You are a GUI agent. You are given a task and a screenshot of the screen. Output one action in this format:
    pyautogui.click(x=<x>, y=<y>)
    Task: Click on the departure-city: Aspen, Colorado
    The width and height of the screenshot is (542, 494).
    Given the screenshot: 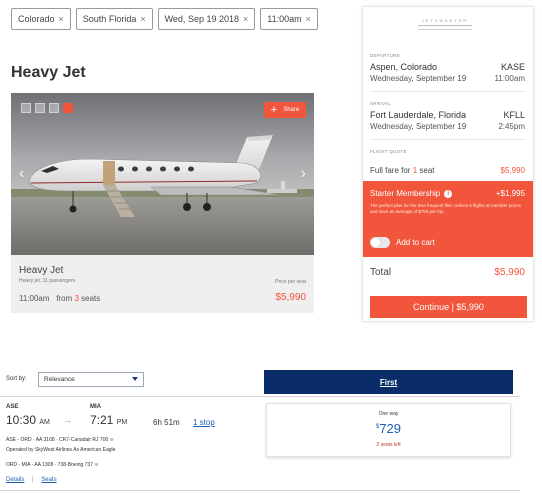 What is the action you would take?
    pyautogui.click(x=404, y=67)
    